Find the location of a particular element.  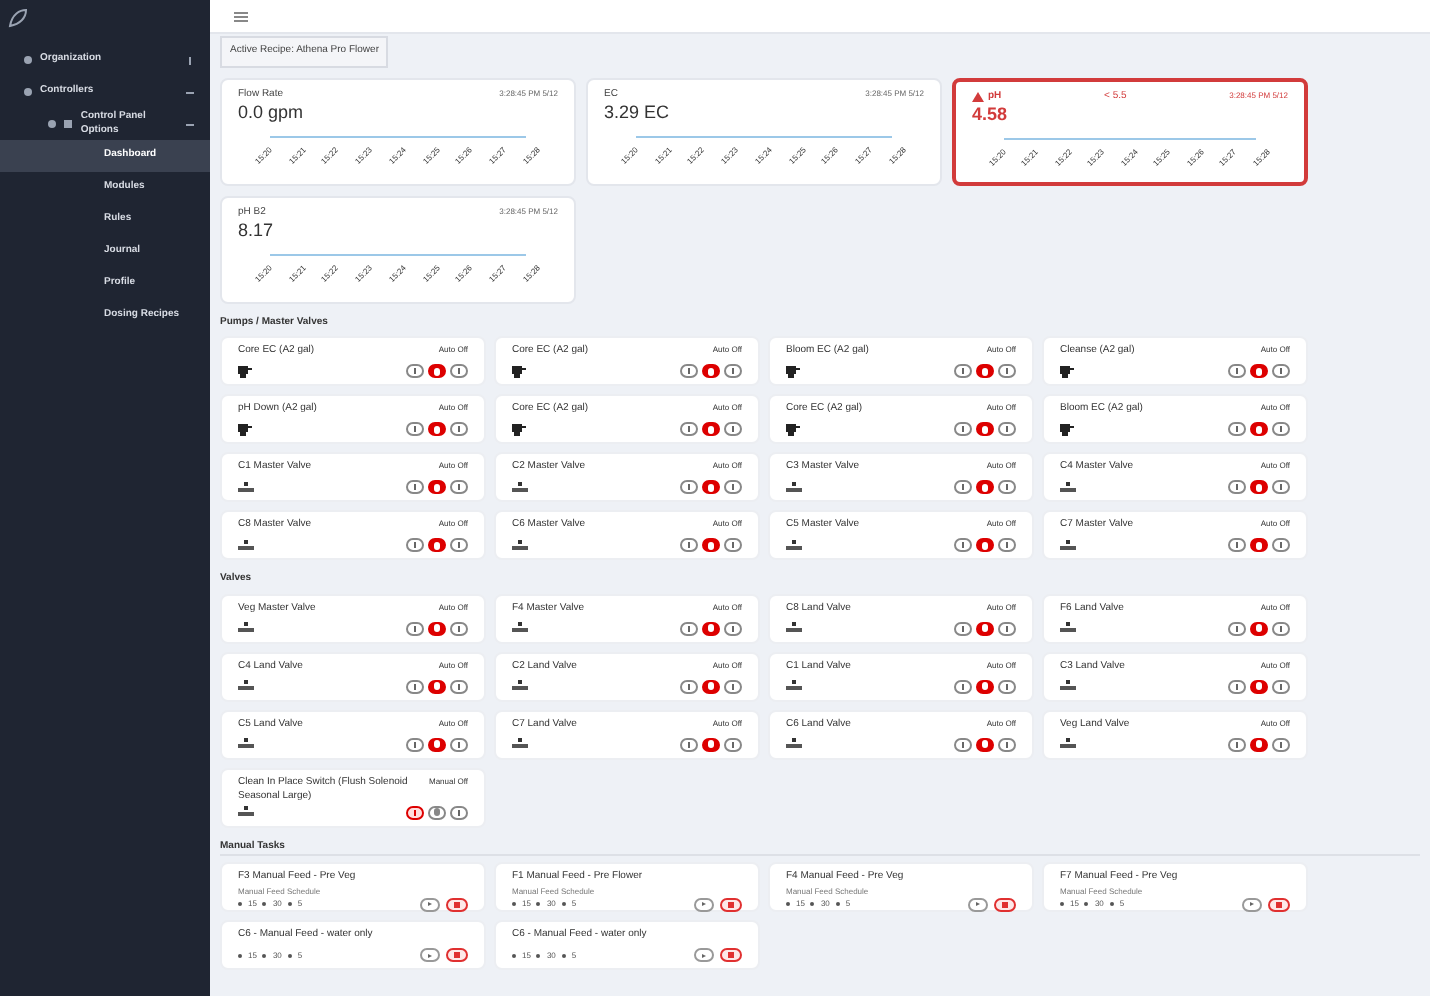

menu-icon is located at coordinates (241, 16).